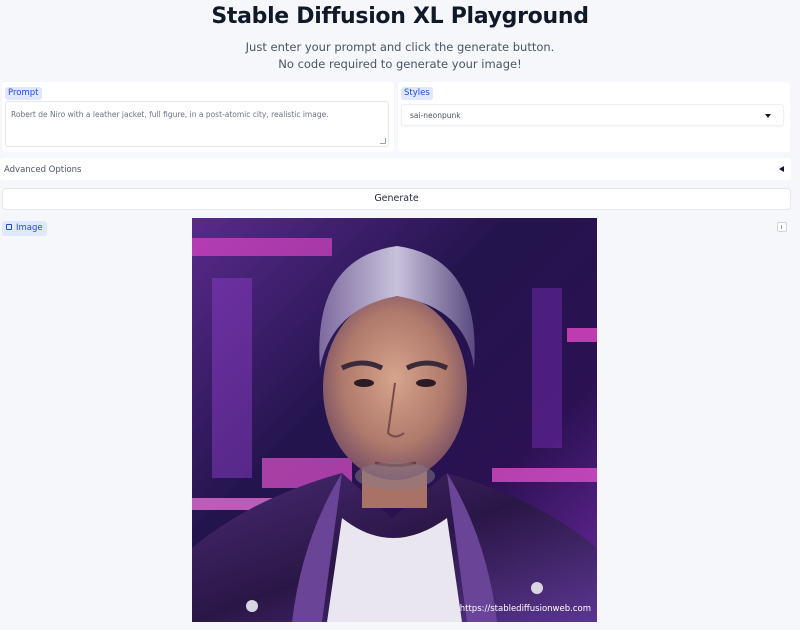  Describe the element at coordinates (768, 116) in the screenshot. I see `chevron-down-icon` at that location.